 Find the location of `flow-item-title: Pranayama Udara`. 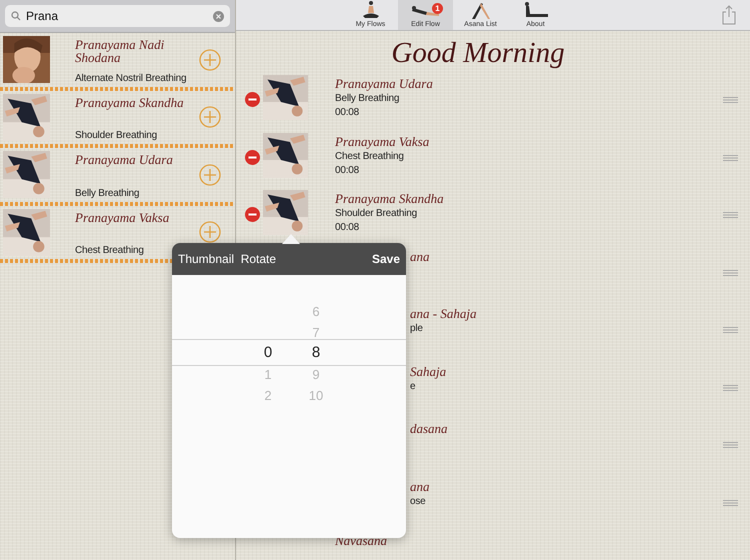

flow-item-title: Pranayama Udara is located at coordinates (384, 83).